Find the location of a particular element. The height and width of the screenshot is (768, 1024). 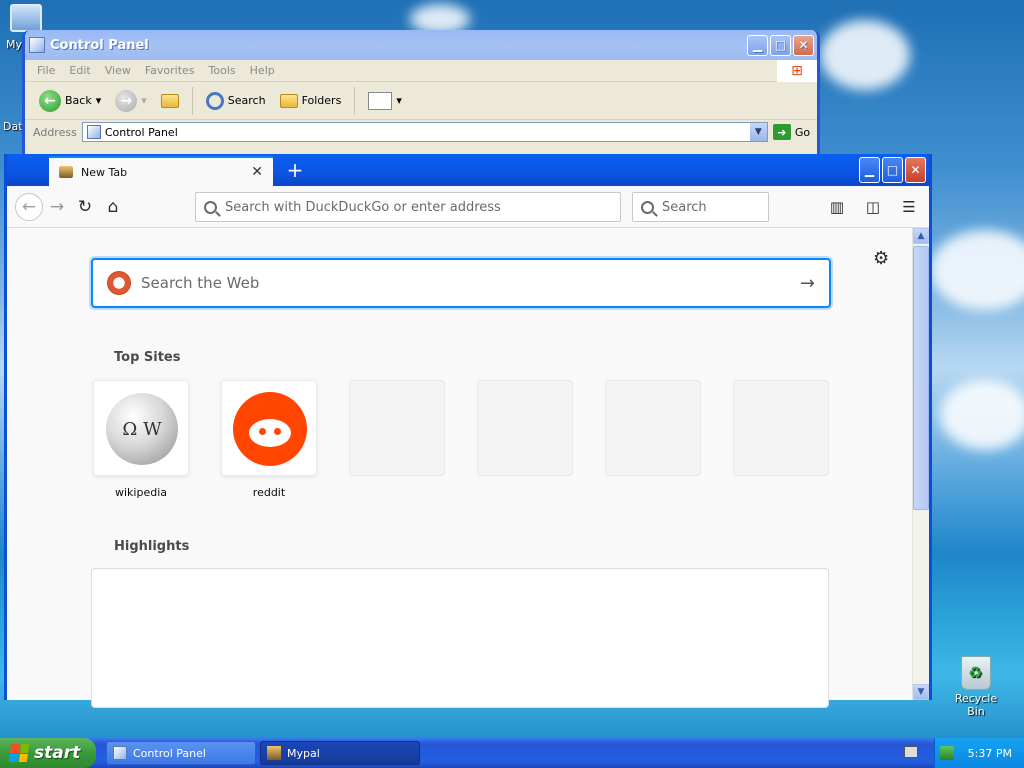

scroll-thumb is located at coordinates (921, 378).